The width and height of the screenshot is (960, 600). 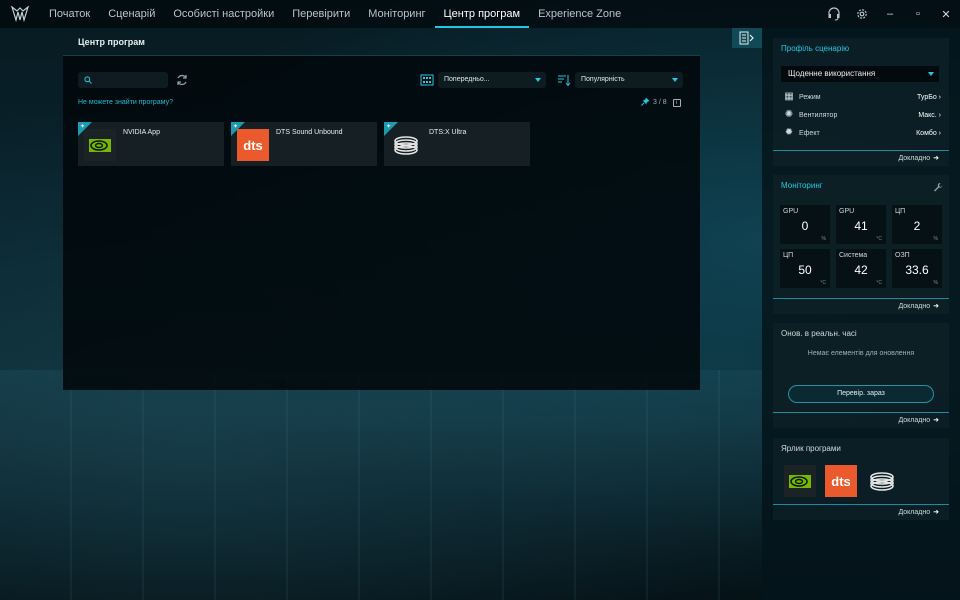 What do you see at coordinates (818, 115) in the screenshot?
I see `profile-row-label: Вентилятор` at bounding box center [818, 115].